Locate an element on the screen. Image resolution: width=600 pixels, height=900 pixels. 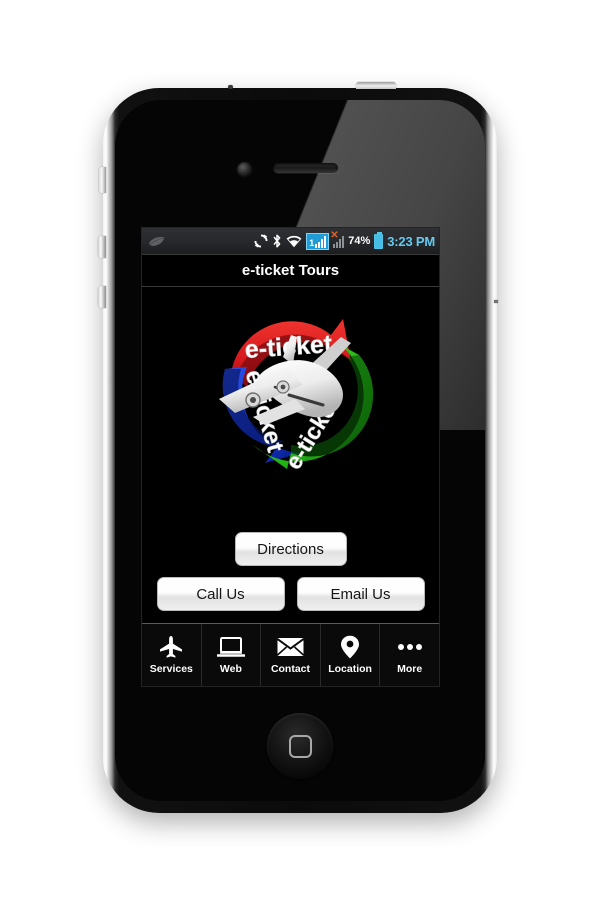
wifi-icon is located at coordinates (294, 241).